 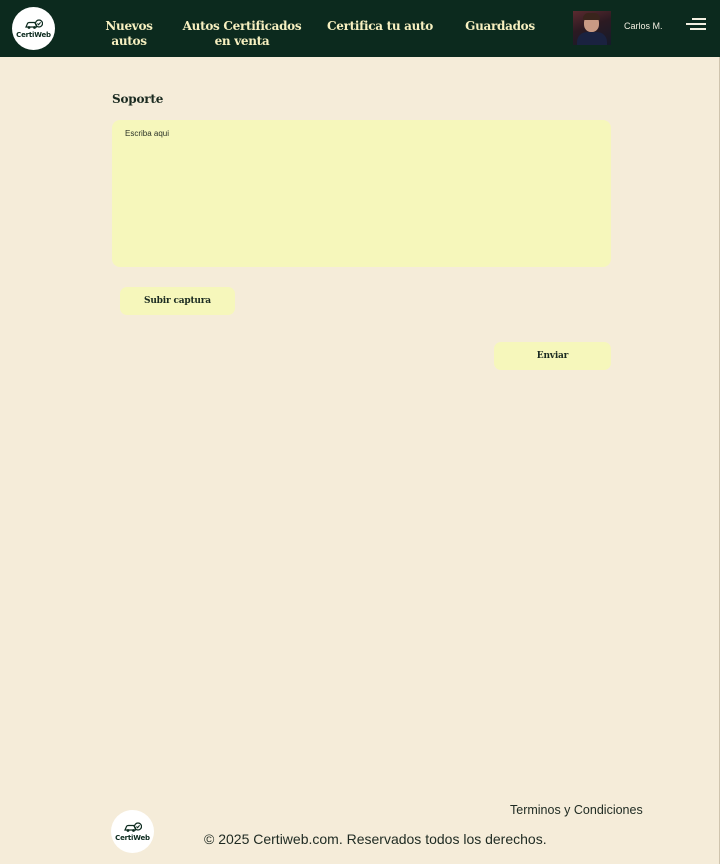 I want to click on nav-guardados: Guardados, so click(x=500, y=26).